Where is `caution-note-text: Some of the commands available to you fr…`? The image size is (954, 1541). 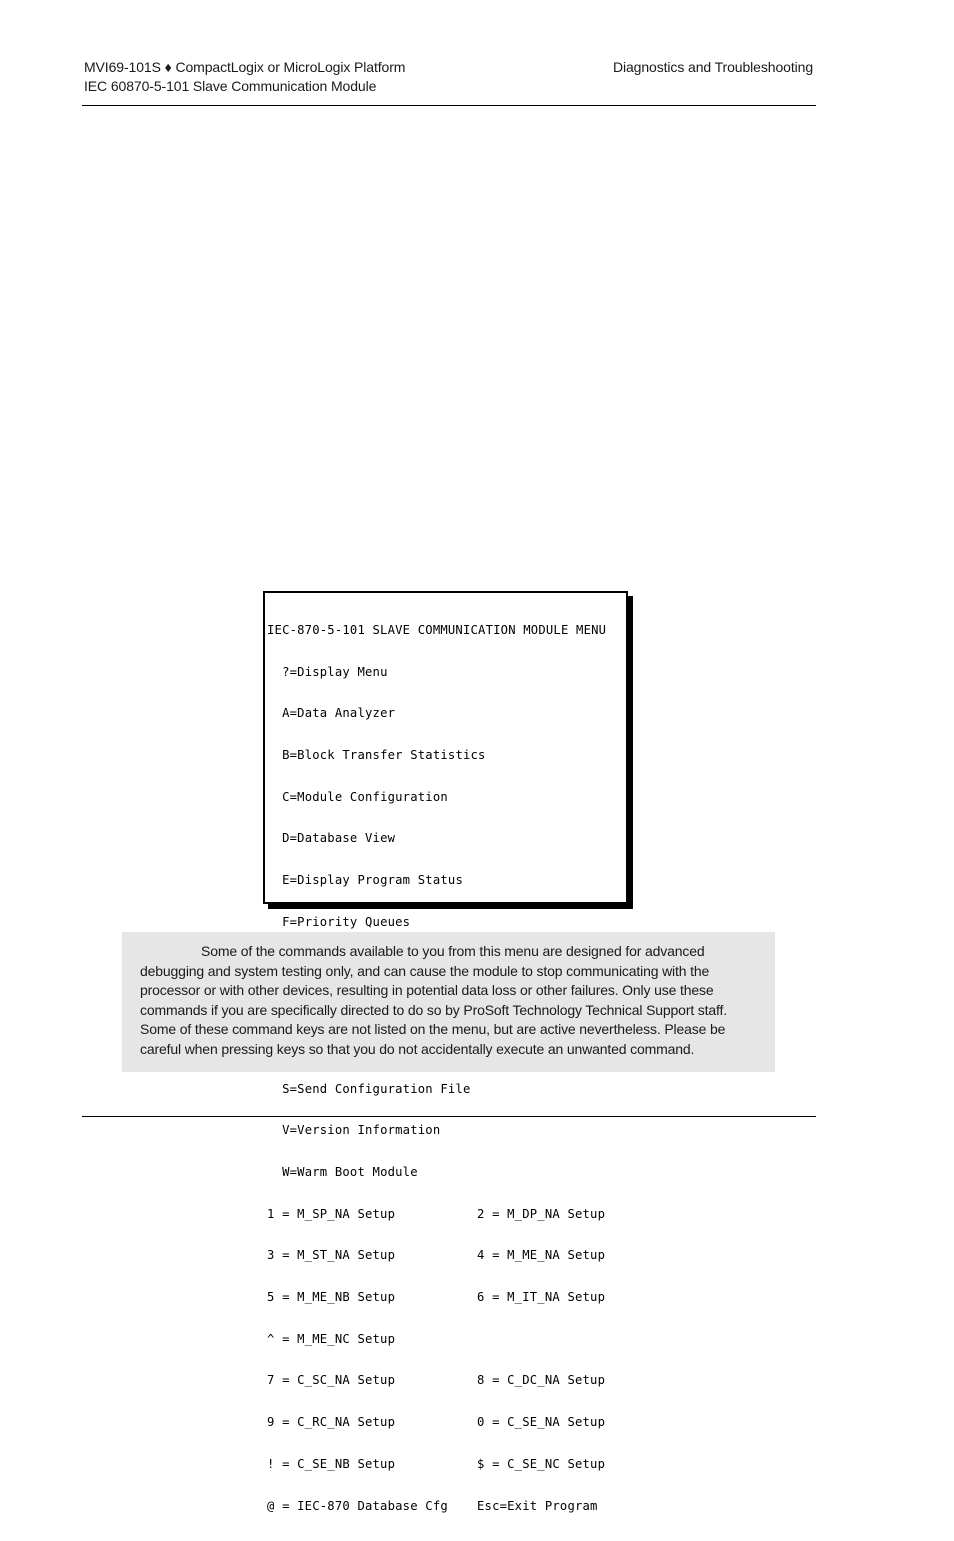
caution-note-text: Some of the commands available to you fr… is located at coordinates (433, 1000).